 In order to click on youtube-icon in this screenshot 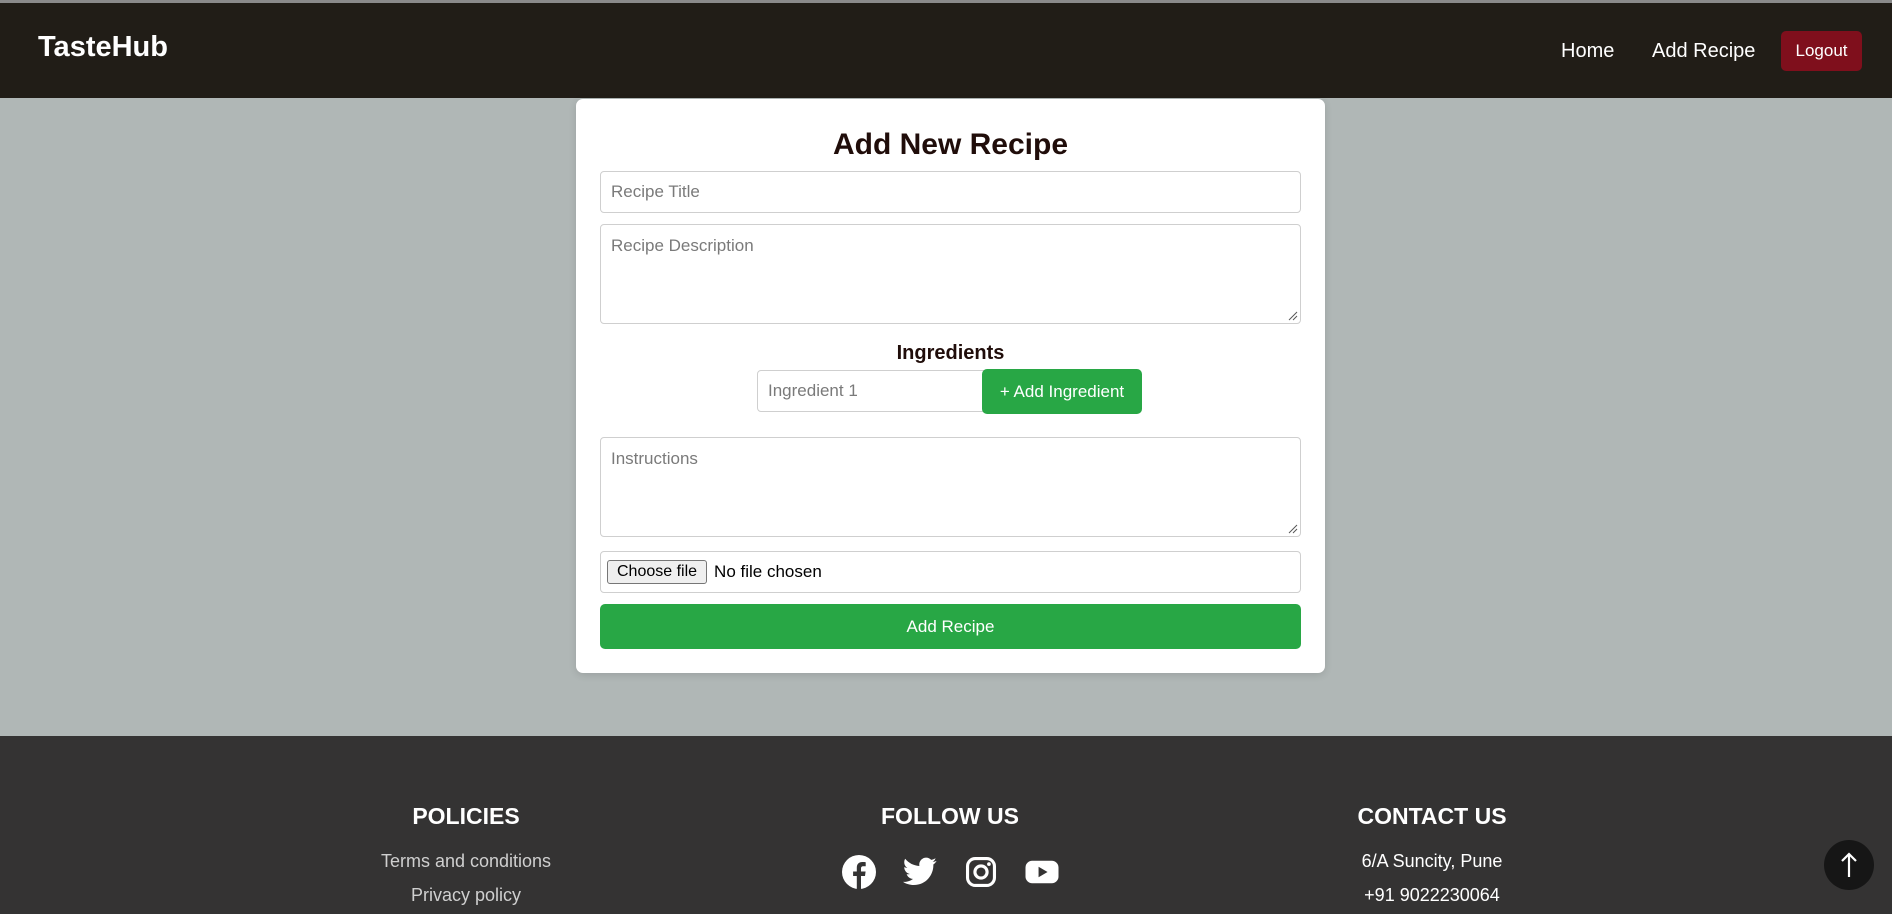, I will do `click(1042, 872)`.